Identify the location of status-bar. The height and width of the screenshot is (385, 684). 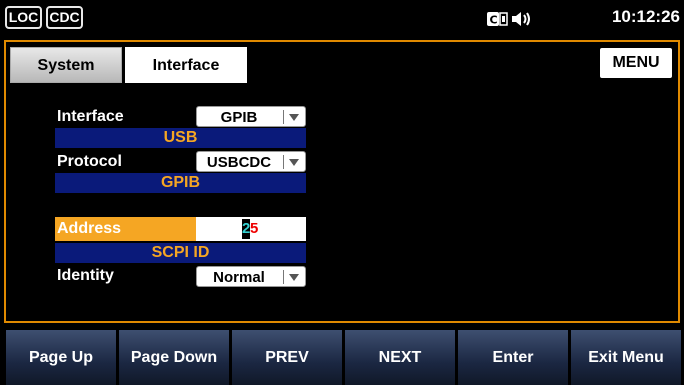
(342, 20).